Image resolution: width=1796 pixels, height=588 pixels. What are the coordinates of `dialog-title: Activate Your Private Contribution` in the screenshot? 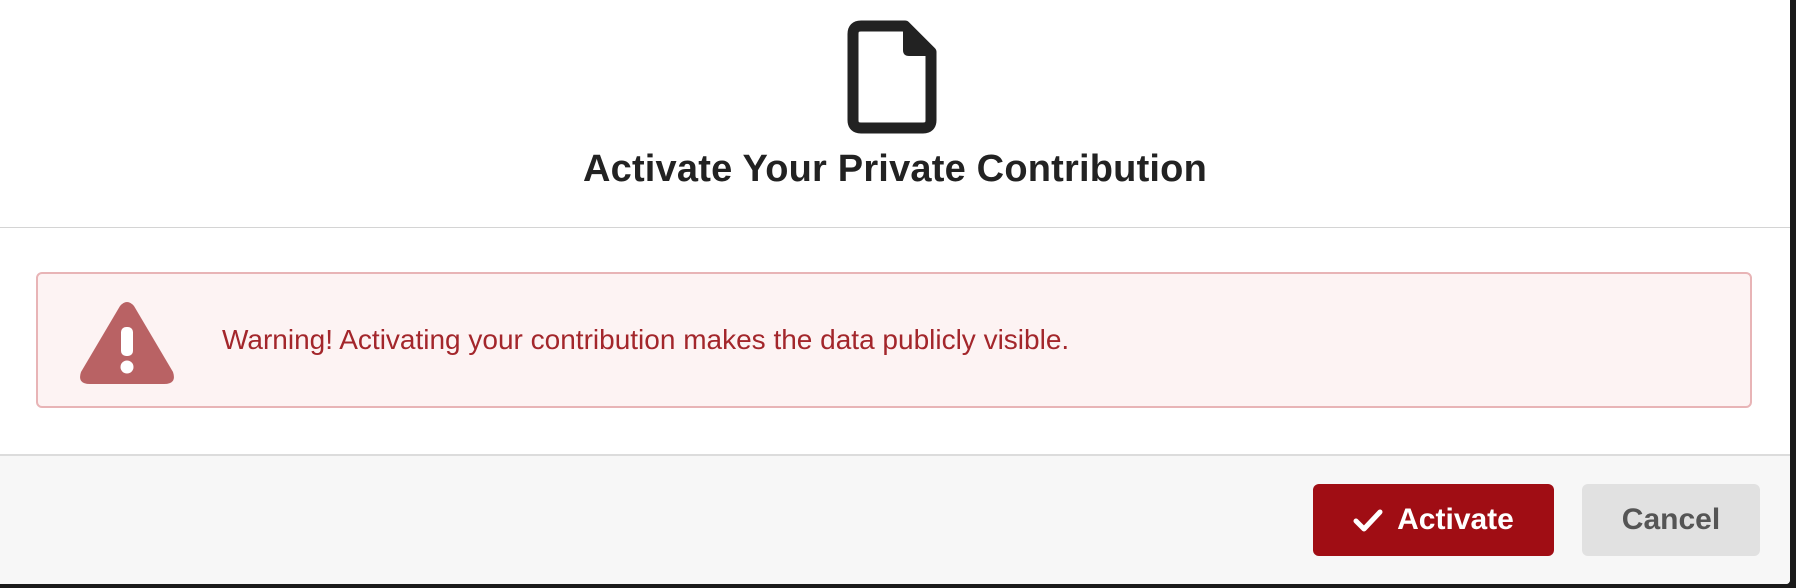 It's located at (895, 169).